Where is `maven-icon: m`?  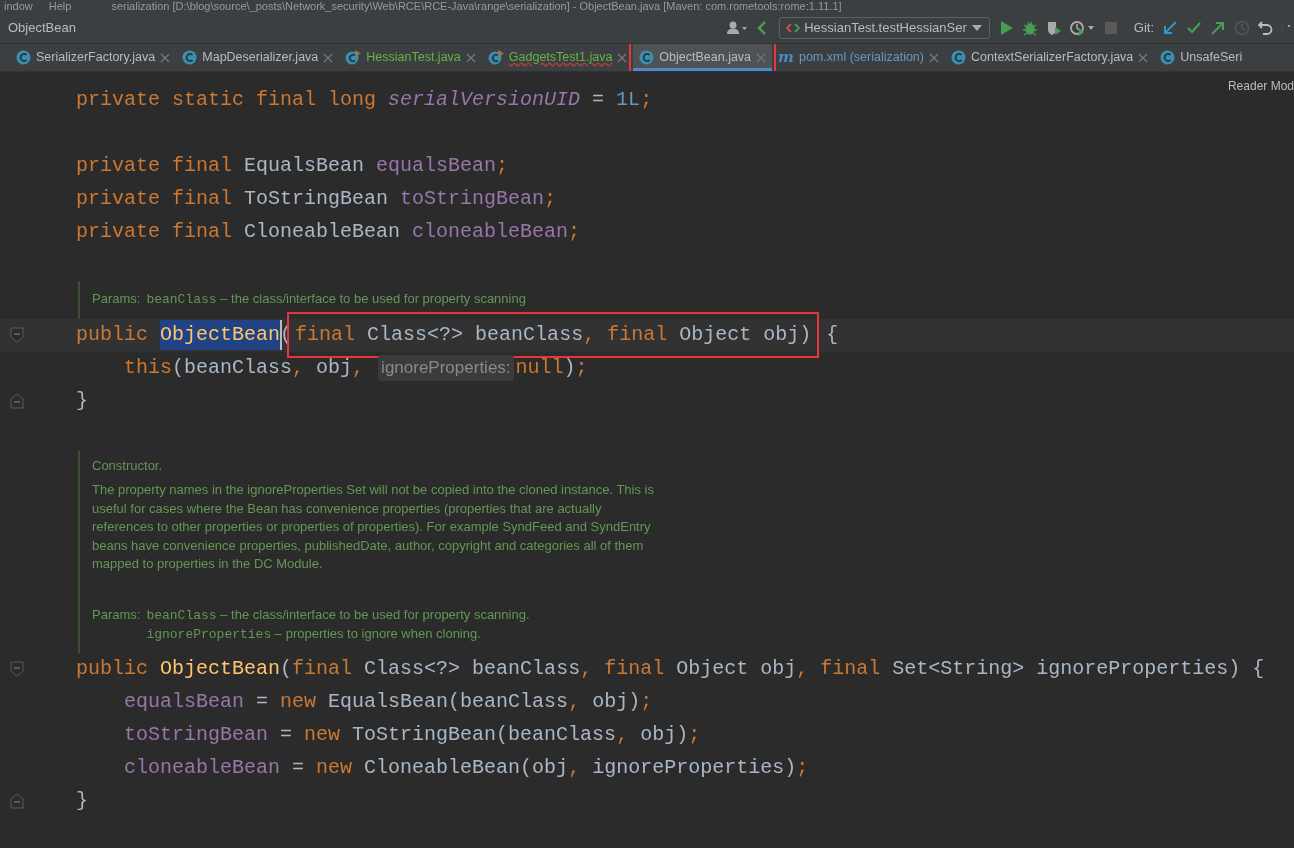 maven-icon: m is located at coordinates (786, 57).